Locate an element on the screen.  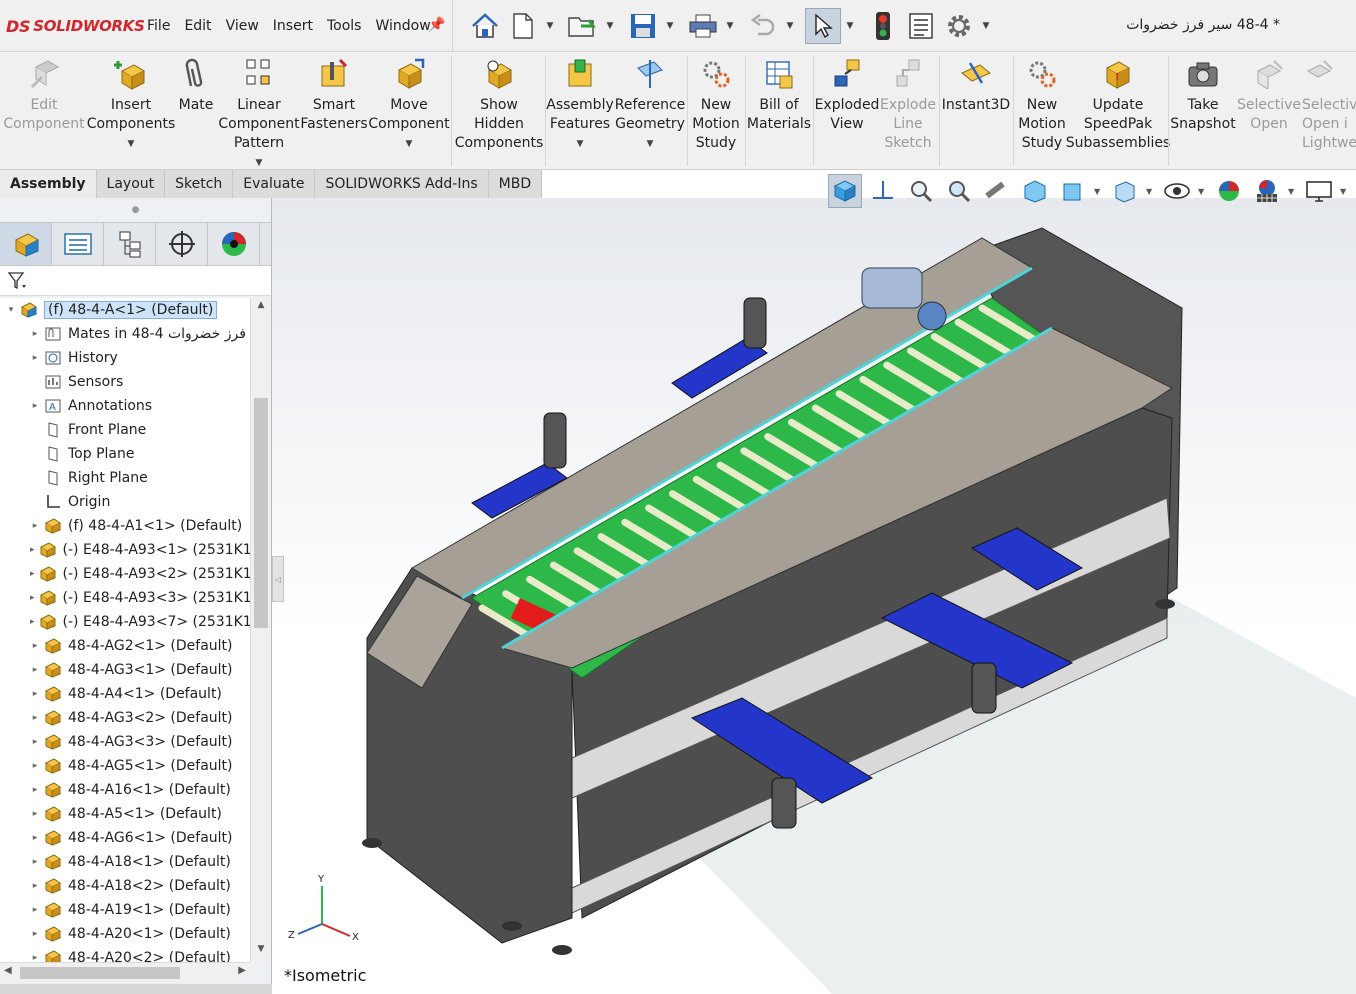
smart-fasteners-button: Smart Fasteners is located at coordinates (334, 95).